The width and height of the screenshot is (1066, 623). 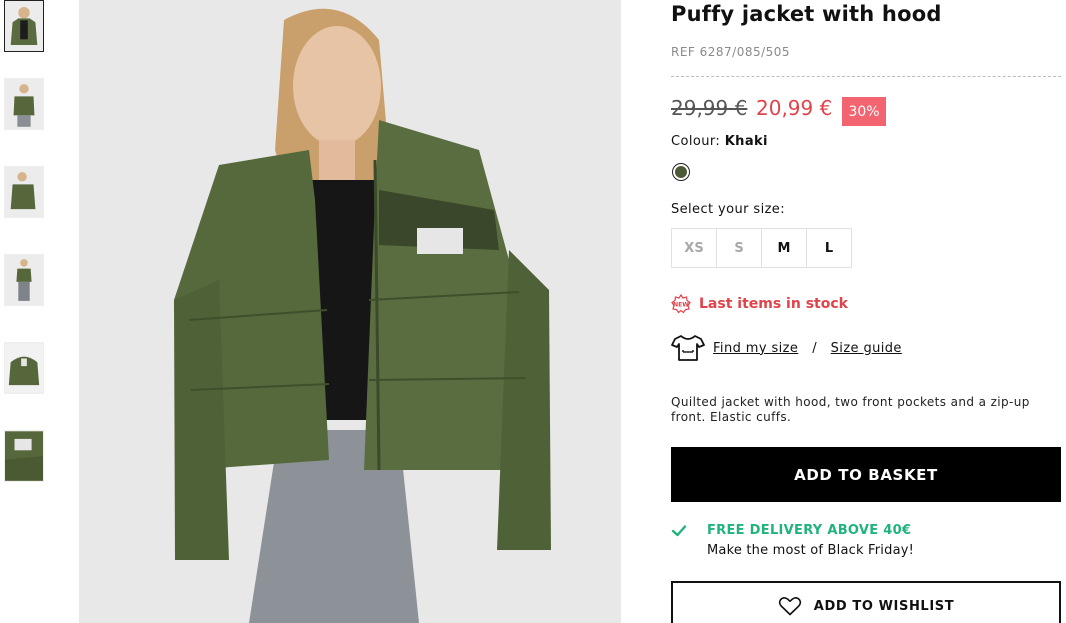 What do you see at coordinates (789, 606) in the screenshot?
I see `heart-icon` at bounding box center [789, 606].